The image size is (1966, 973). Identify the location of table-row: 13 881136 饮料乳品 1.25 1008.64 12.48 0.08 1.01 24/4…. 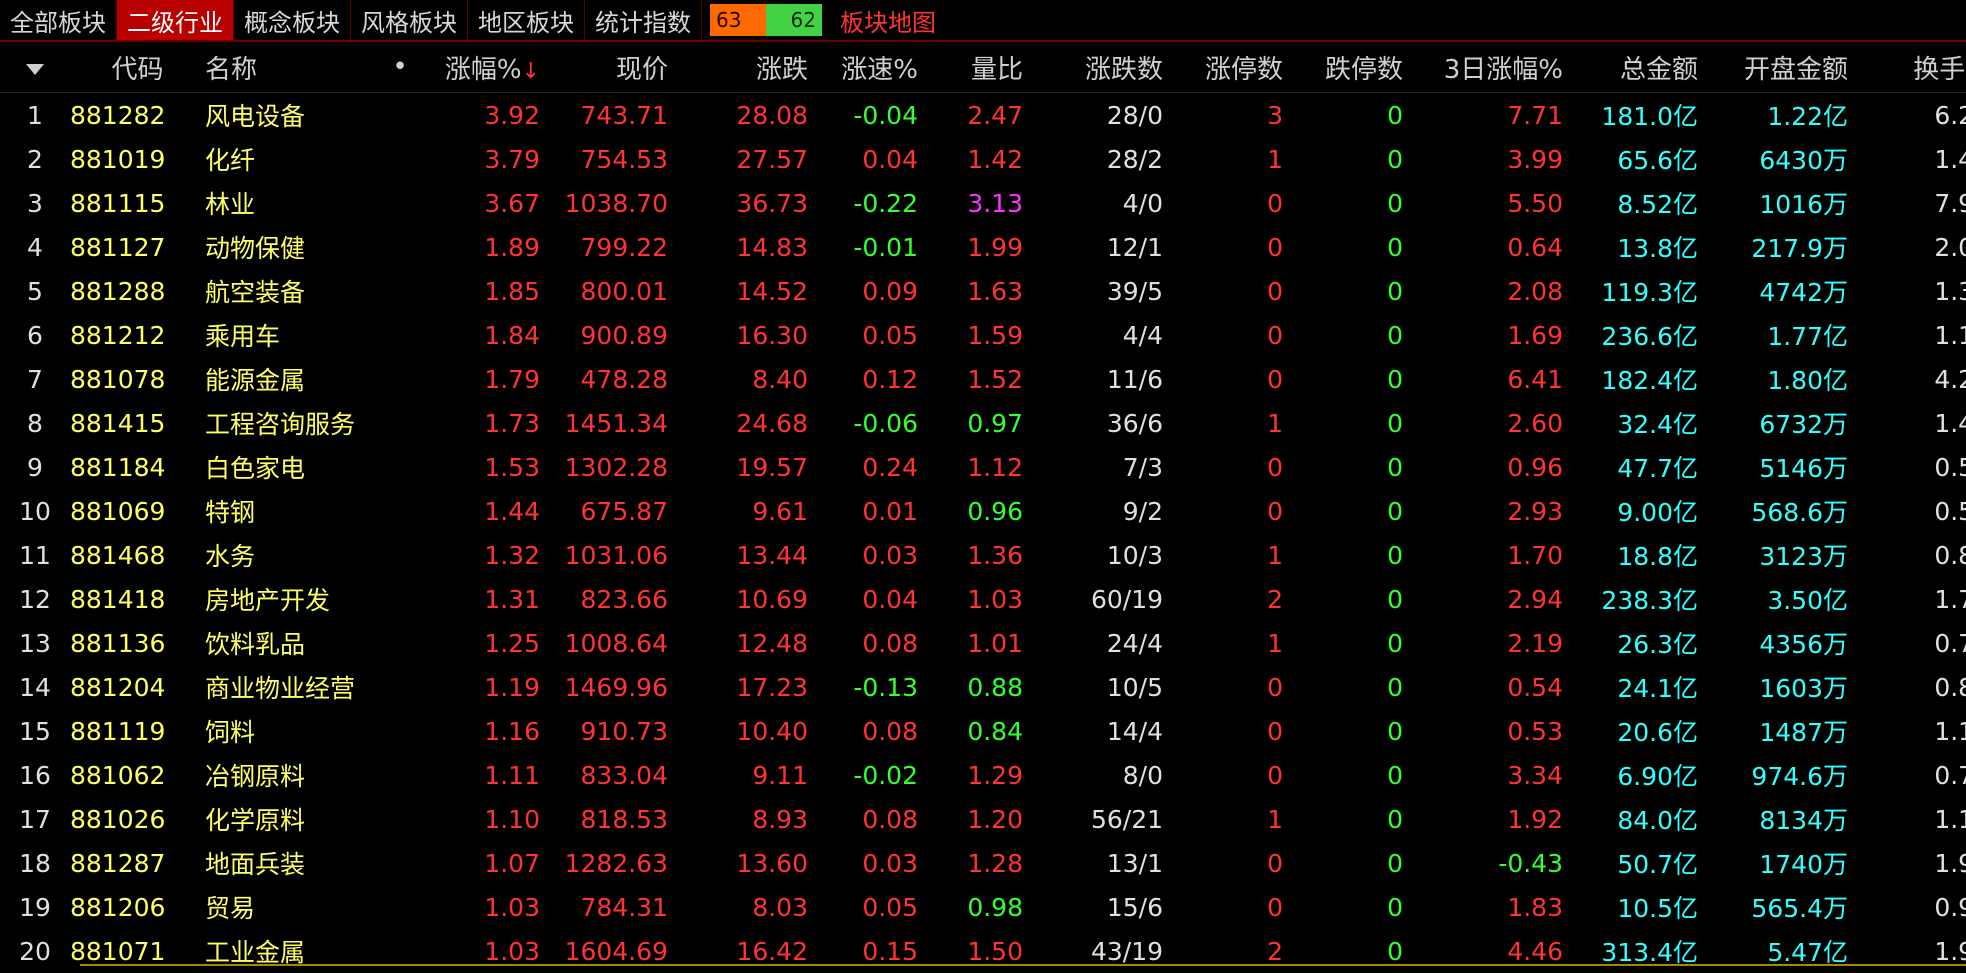
(983, 643).